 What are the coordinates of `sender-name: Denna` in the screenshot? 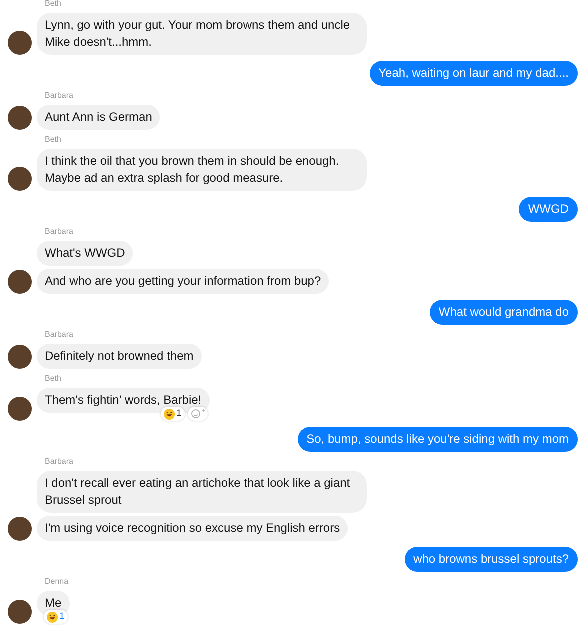 It's located at (57, 582).